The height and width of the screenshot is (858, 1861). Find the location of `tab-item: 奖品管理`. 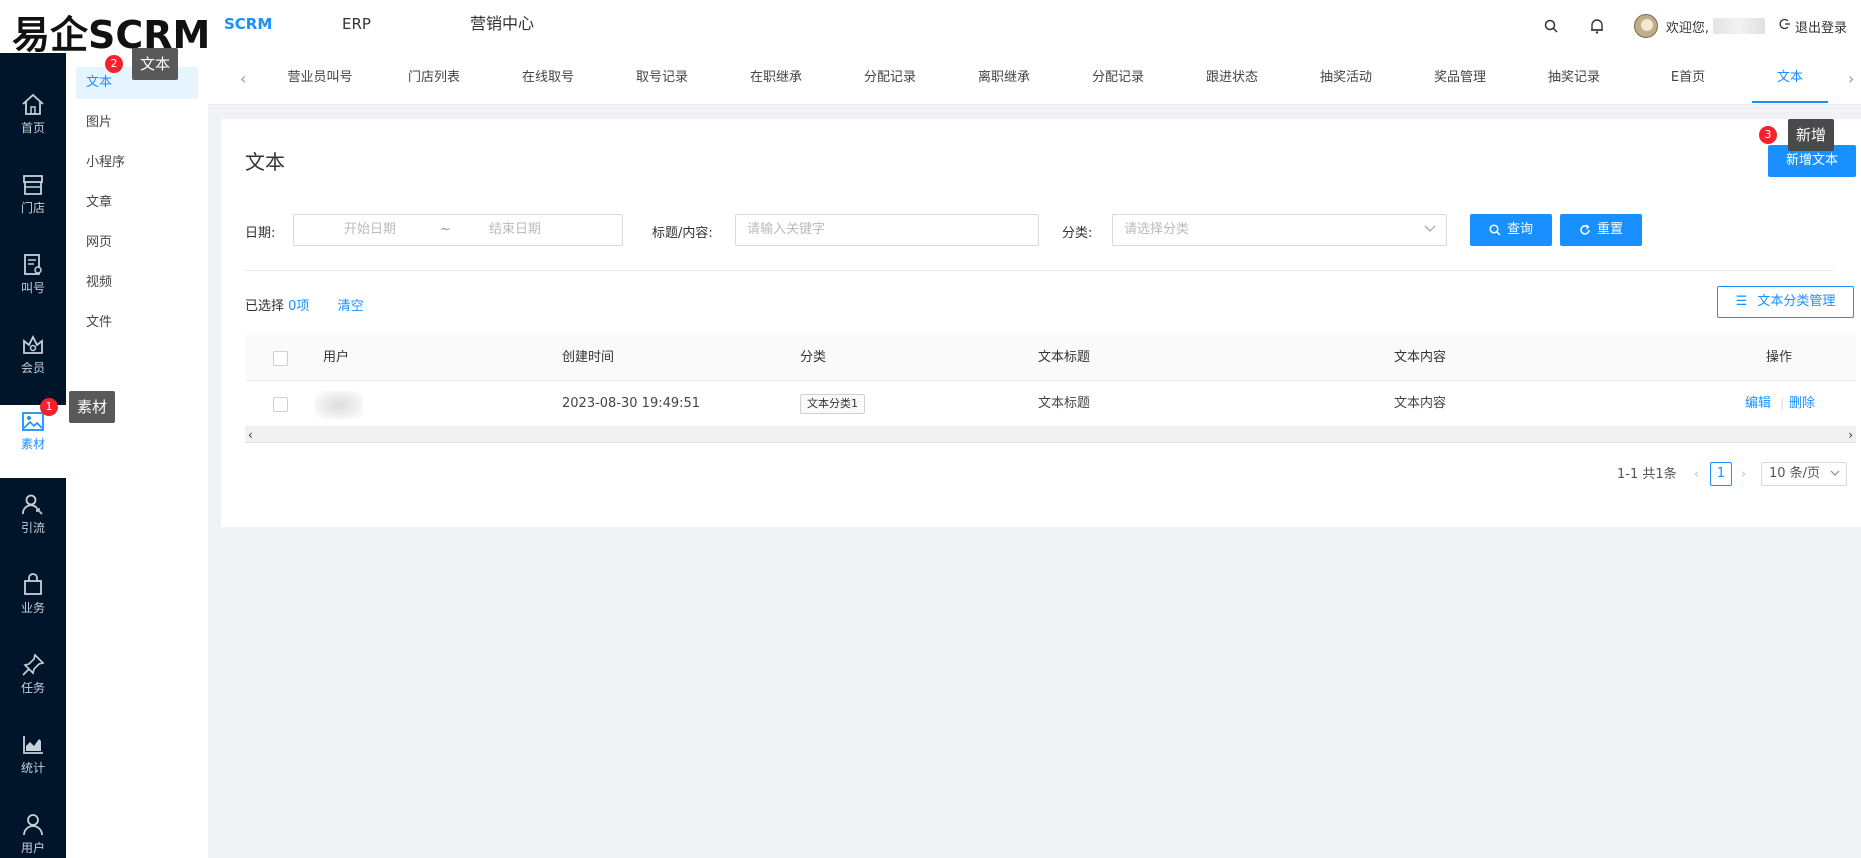

tab-item: 奖品管理 is located at coordinates (1460, 78).